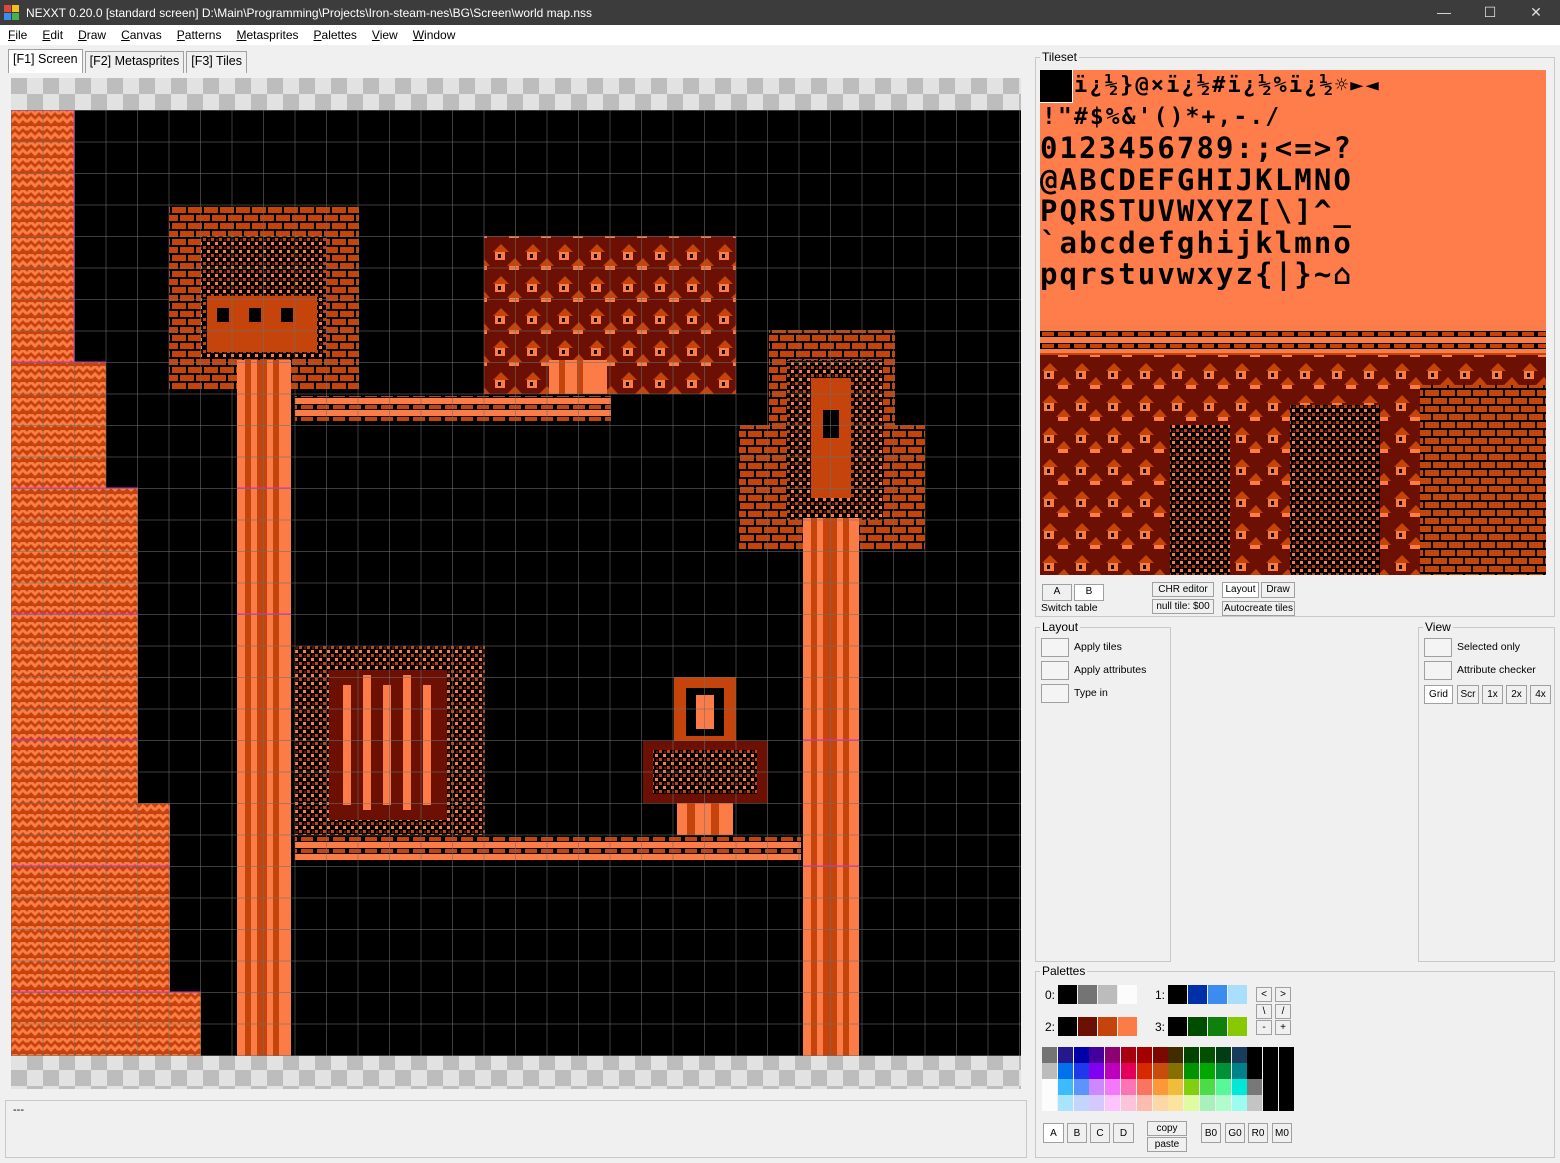  Describe the element at coordinates (134, 62) in the screenshot. I see `tab-metasprites: [F2] Metasprites` at that location.